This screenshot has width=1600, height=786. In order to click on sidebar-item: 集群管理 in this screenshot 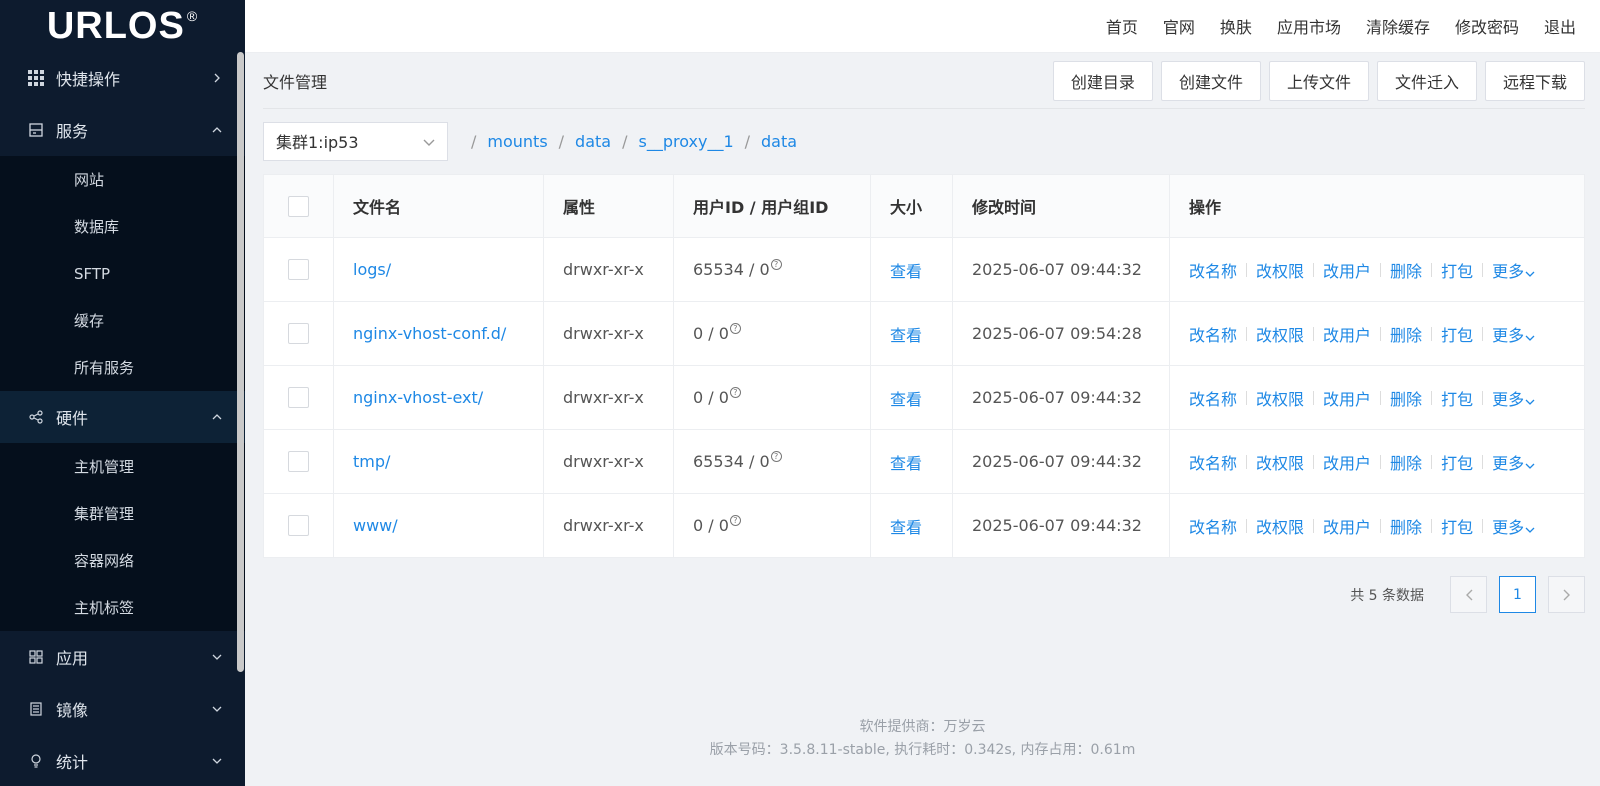, I will do `click(122, 513)`.